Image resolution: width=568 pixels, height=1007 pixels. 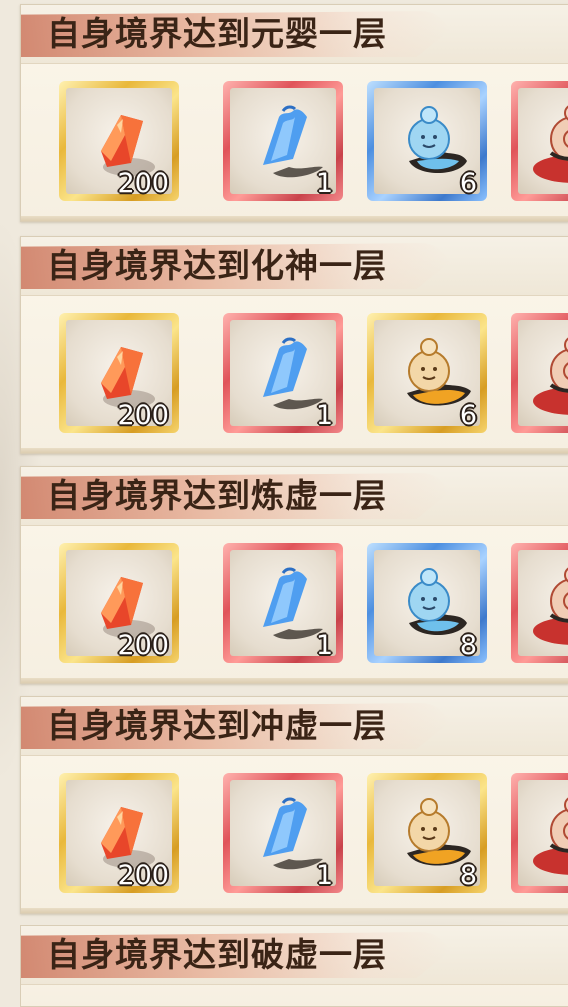 What do you see at coordinates (217, 725) in the screenshot?
I see `milestone-title: 自身境界达到冲虚一层` at bounding box center [217, 725].